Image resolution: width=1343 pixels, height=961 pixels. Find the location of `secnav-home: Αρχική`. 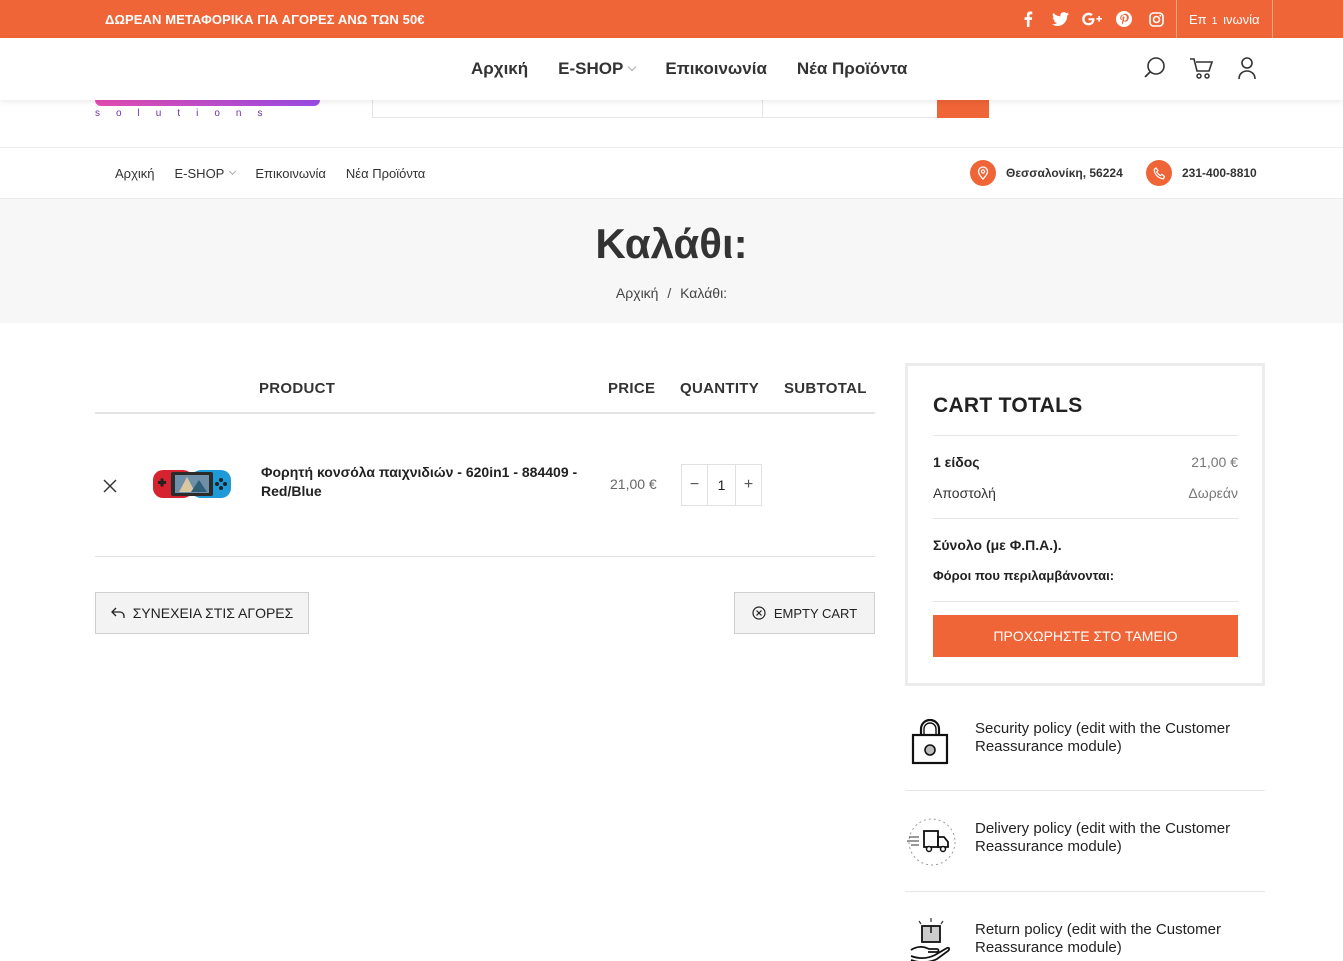

secnav-home: Αρχική is located at coordinates (135, 173).